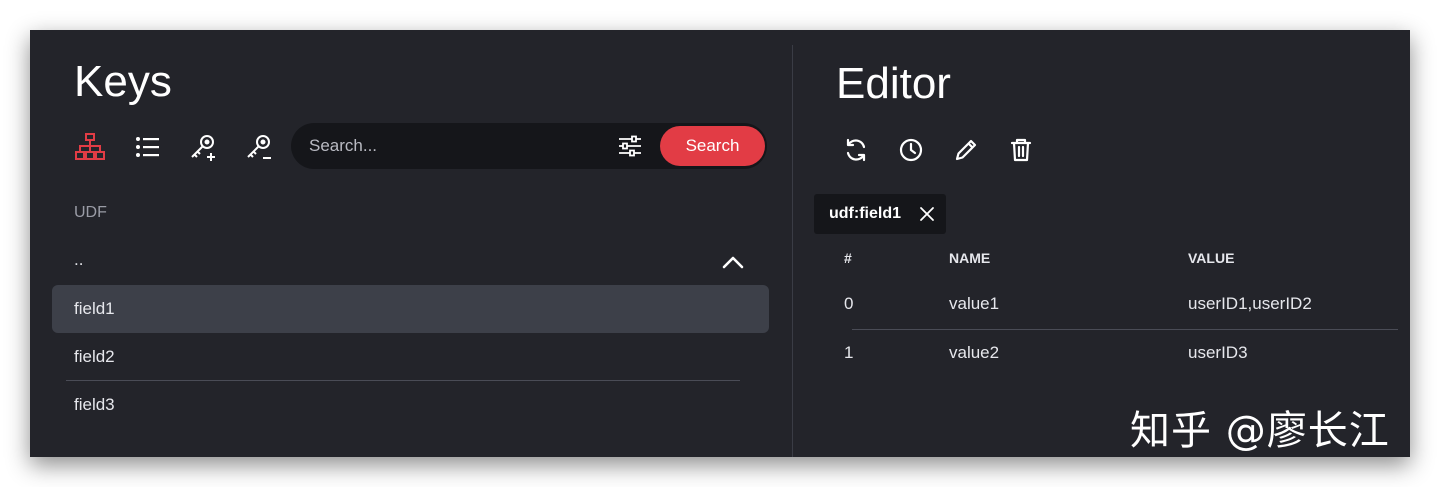  What do you see at coordinates (1250, 304) in the screenshot?
I see `cell-value: userID1,userID2` at bounding box center [1250, 304].